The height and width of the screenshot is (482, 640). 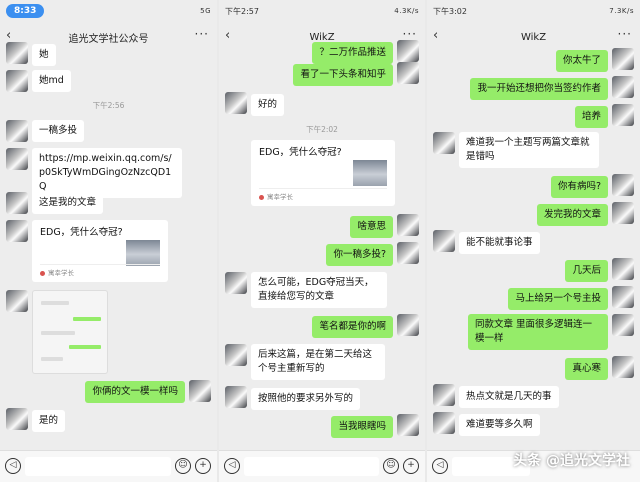 What do you see at coordinates (539, 89) in the screenshot?
I see `message-bubble: 我一开始还想把你当签约作者` at bounding box center [539, 89].